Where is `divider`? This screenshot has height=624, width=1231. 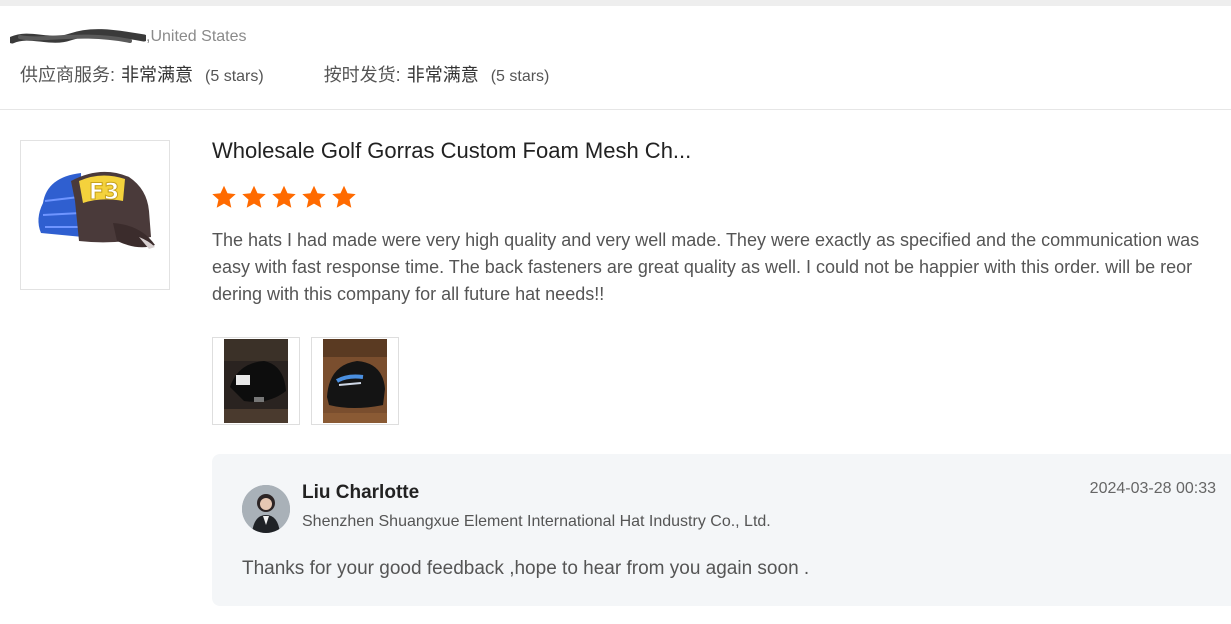
divider is located at coordinates (615, 109).